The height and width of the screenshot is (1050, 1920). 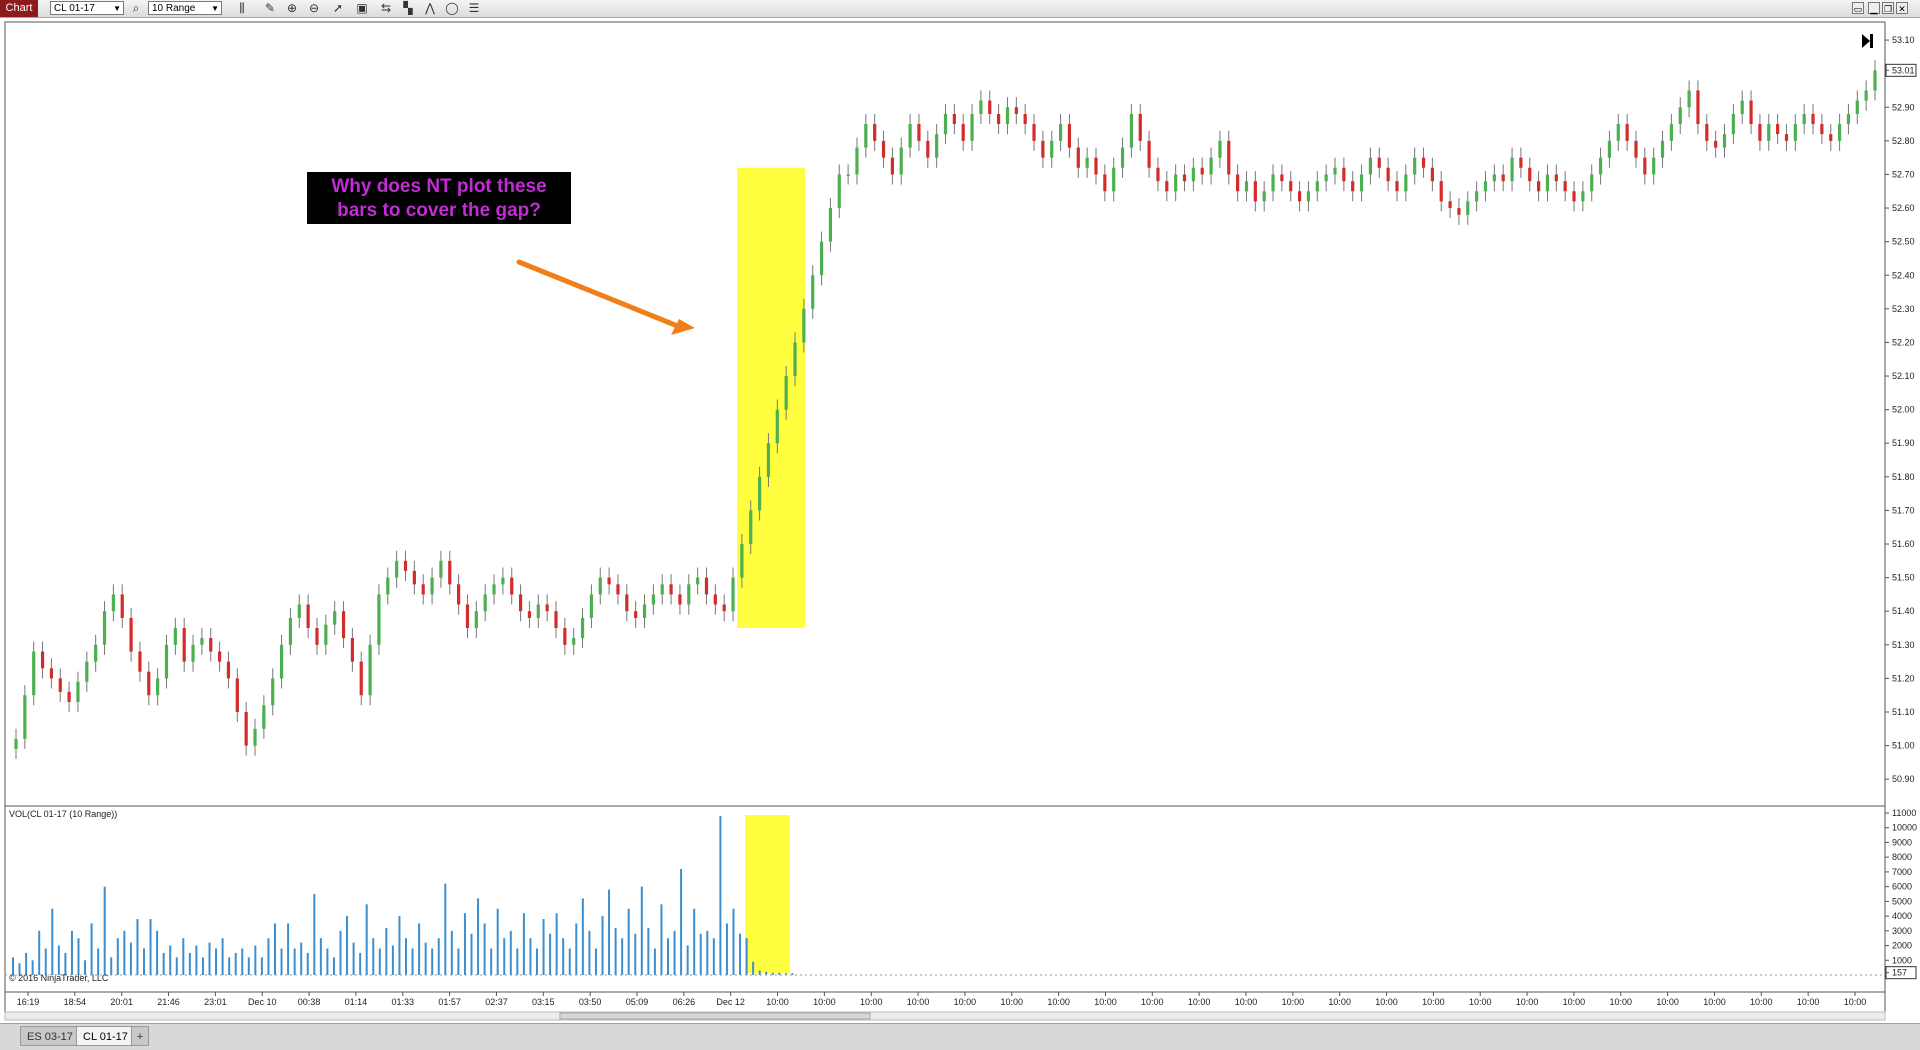 What do you see at coordinates (430, 8) in the screenshot?
I see `strategies-icon: ⋀` at bounding box center [430, 8].